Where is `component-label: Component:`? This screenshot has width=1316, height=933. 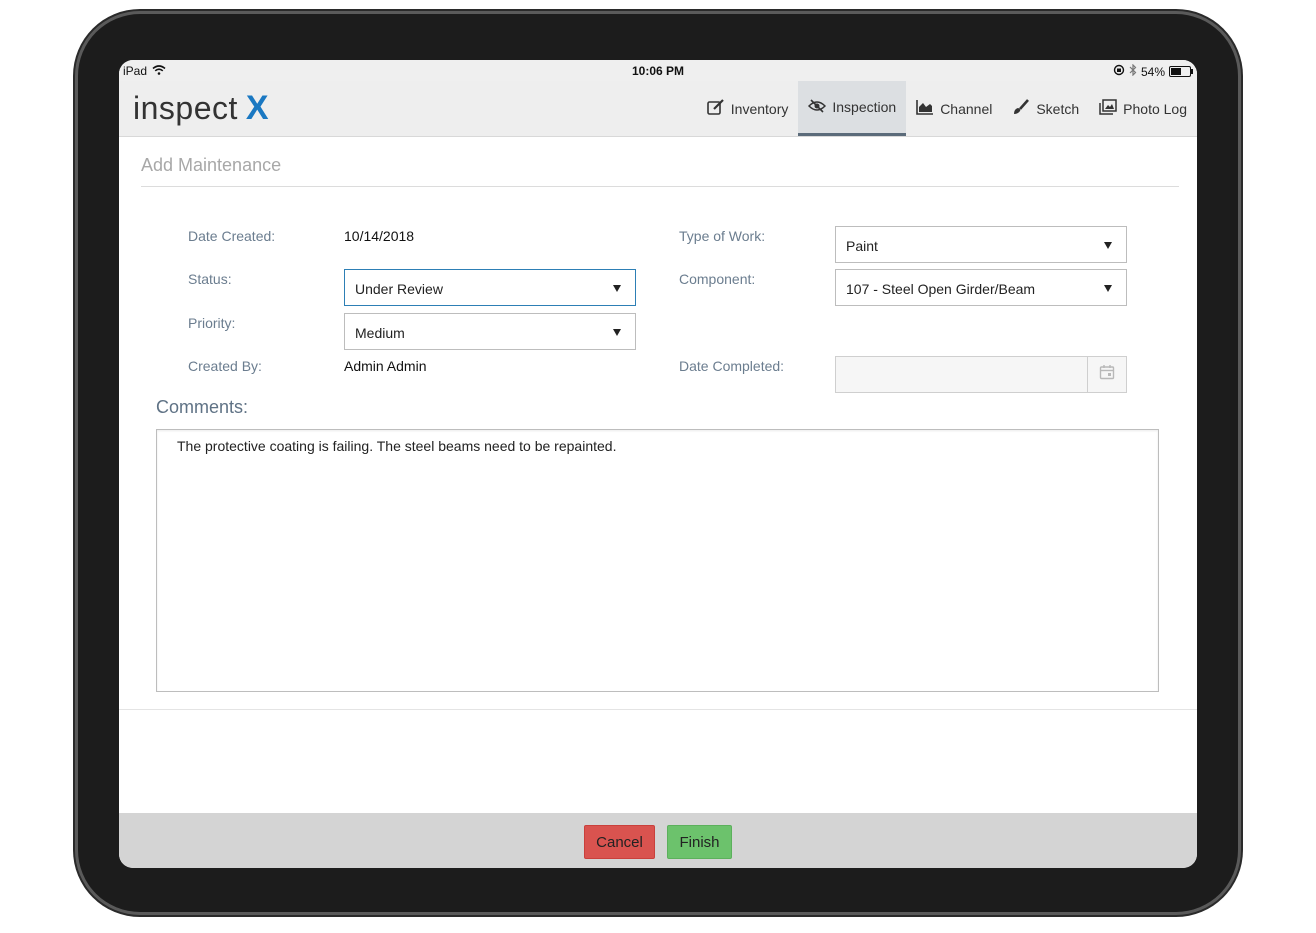 component-label: Component: is located at coordinates (717, 279).